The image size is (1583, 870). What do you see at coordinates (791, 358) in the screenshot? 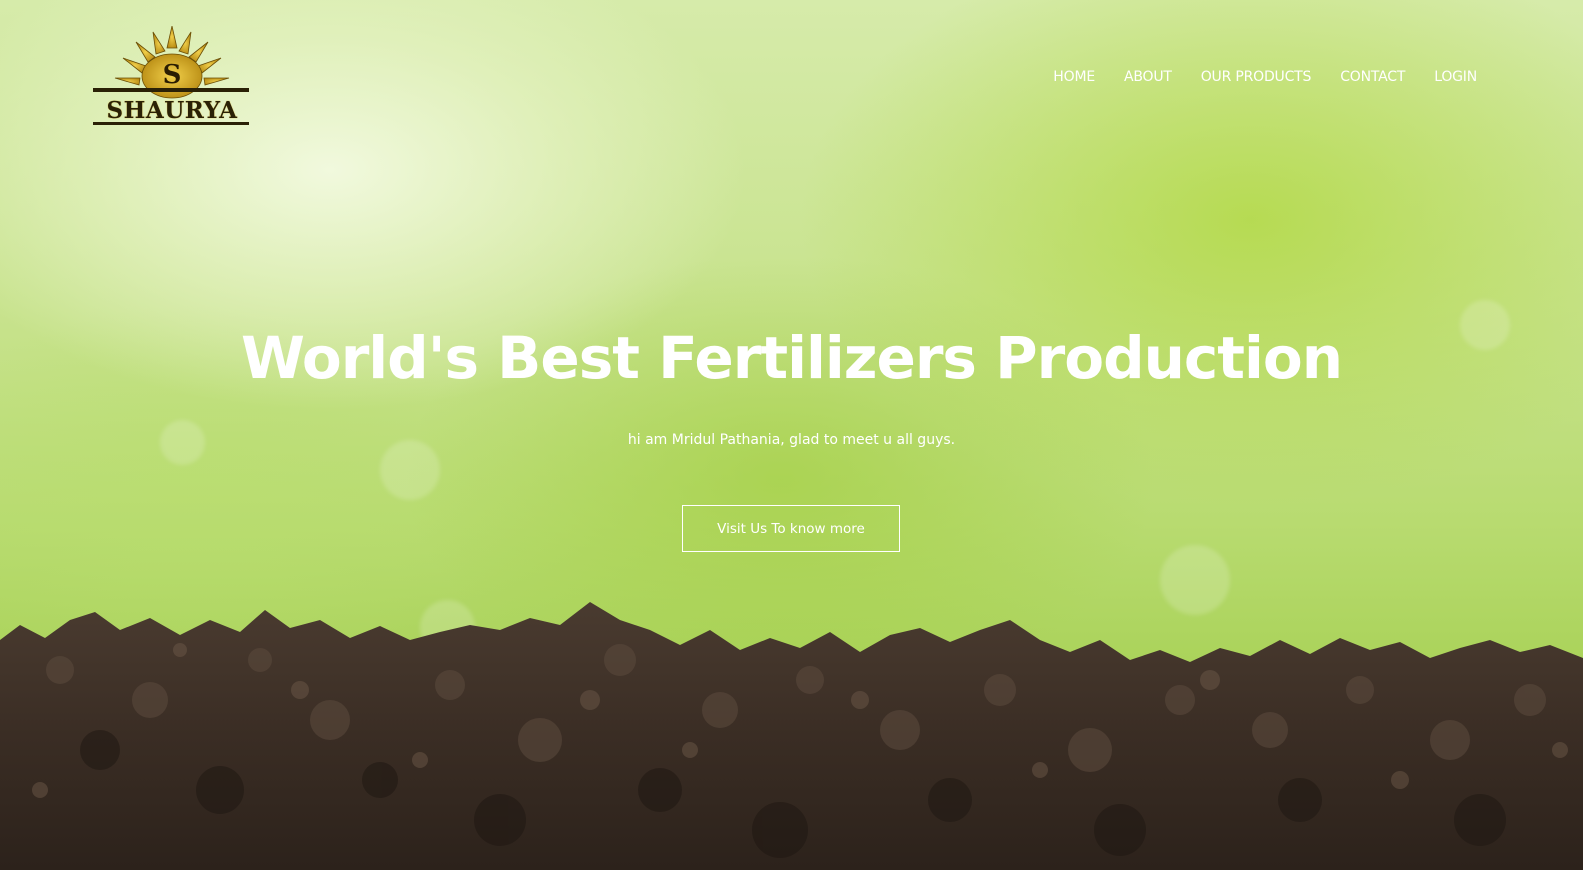
I see `hero-headline: World's Best Fertilizers Production` at bounding box center [791, 358].